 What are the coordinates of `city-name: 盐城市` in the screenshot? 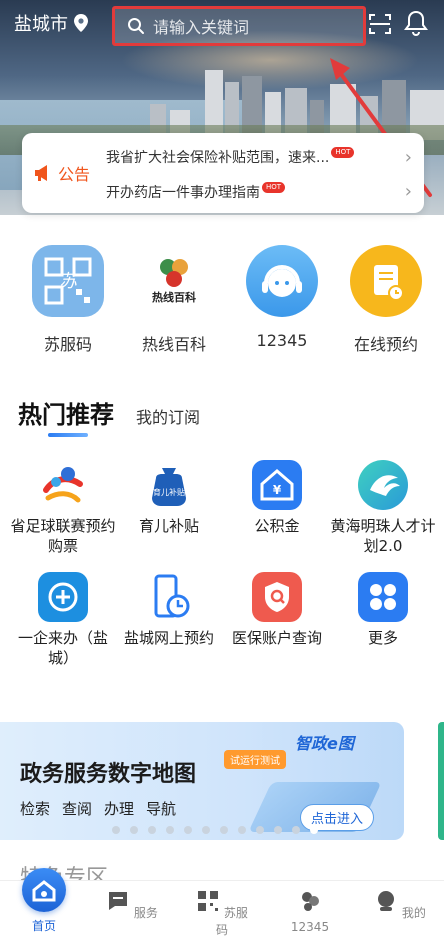 It's located at (41, 24).